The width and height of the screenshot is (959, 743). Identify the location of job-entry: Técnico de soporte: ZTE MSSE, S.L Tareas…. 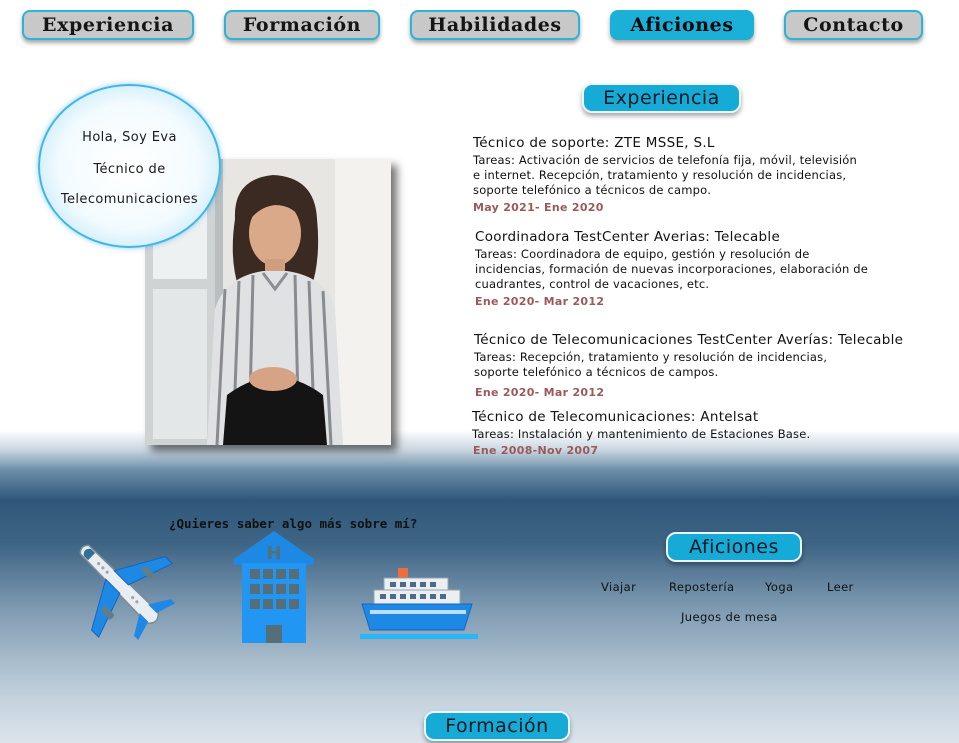
(683, 180).